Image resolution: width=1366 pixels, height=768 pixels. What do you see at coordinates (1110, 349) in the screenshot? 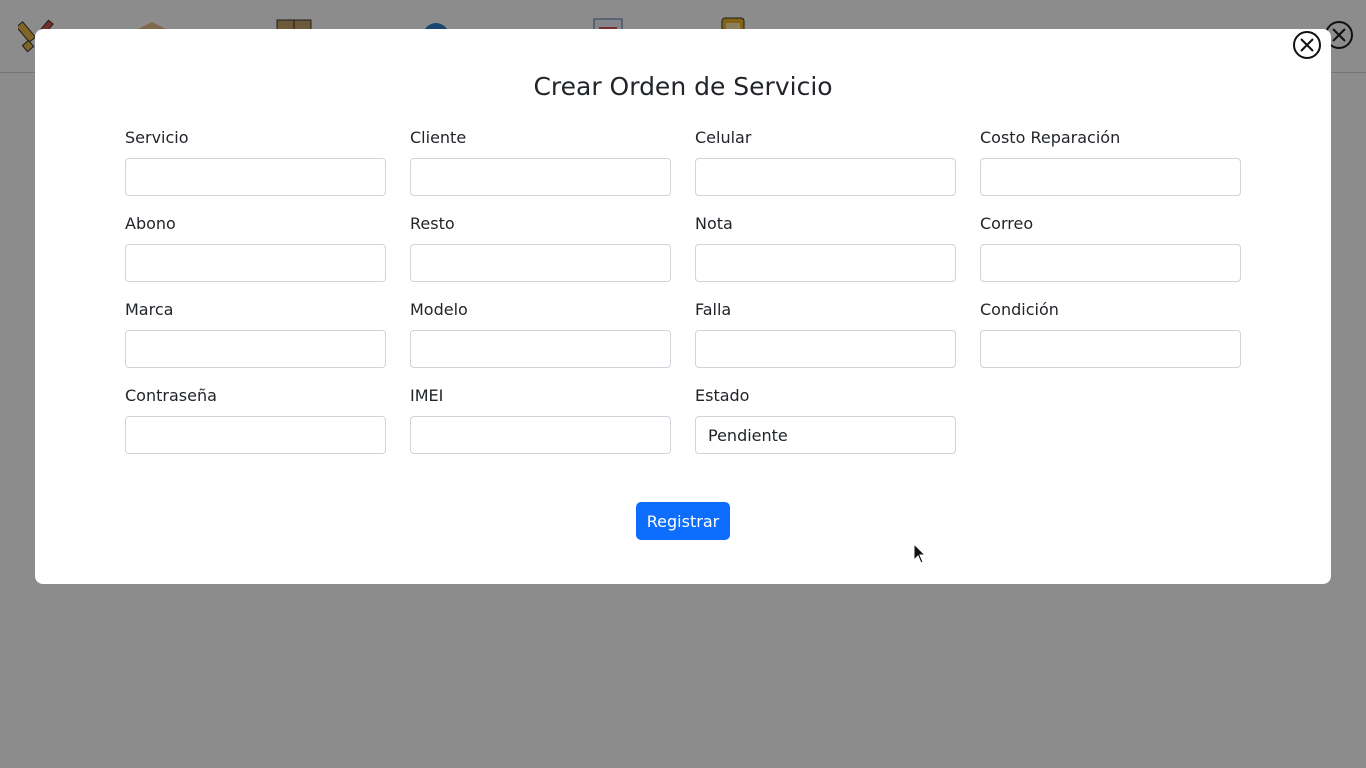
I see `condicion-input` at bounding box center [1110, 349].